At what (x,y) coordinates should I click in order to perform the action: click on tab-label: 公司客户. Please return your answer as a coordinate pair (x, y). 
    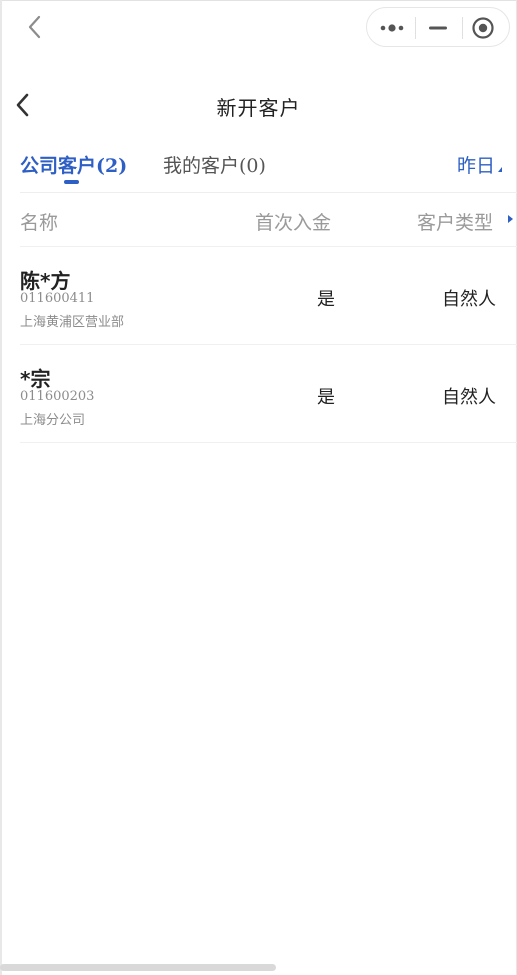
    Looking at the image, I should click on (58, 166).